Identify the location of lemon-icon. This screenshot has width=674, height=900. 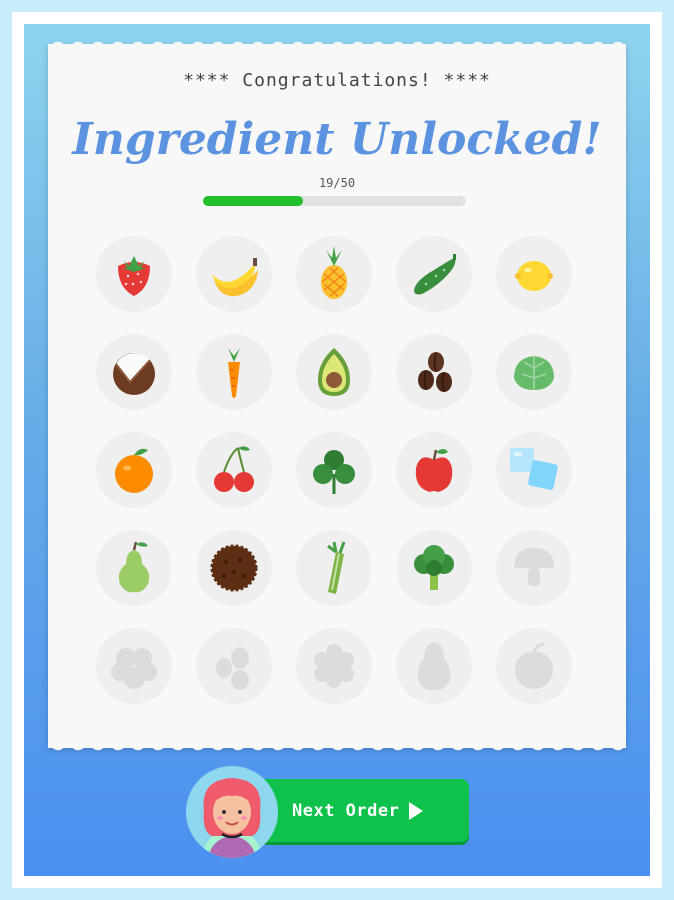
(534, 274).